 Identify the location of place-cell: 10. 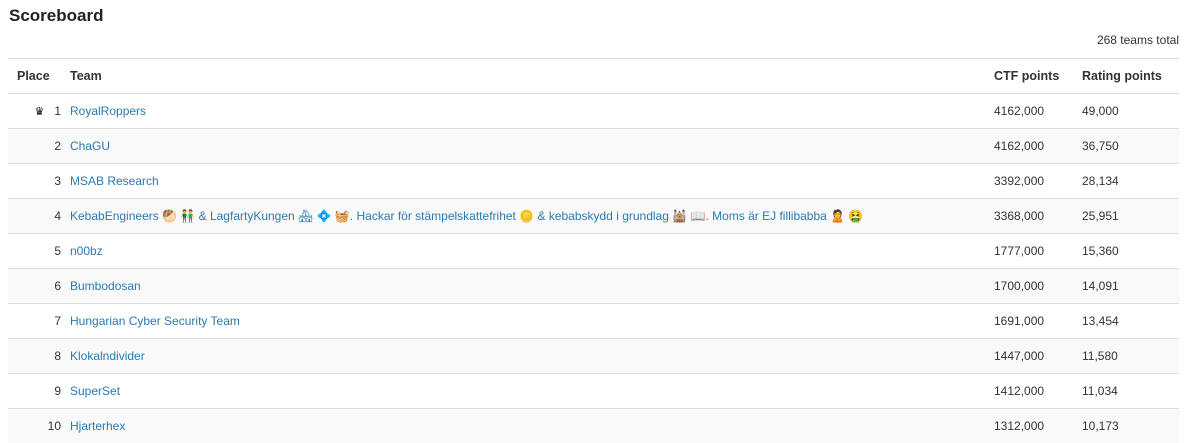
(39, 426).